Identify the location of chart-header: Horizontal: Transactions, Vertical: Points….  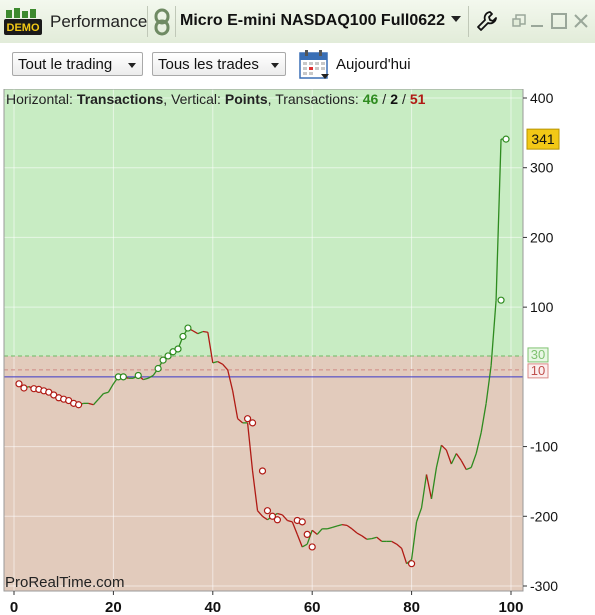
(216, 99).